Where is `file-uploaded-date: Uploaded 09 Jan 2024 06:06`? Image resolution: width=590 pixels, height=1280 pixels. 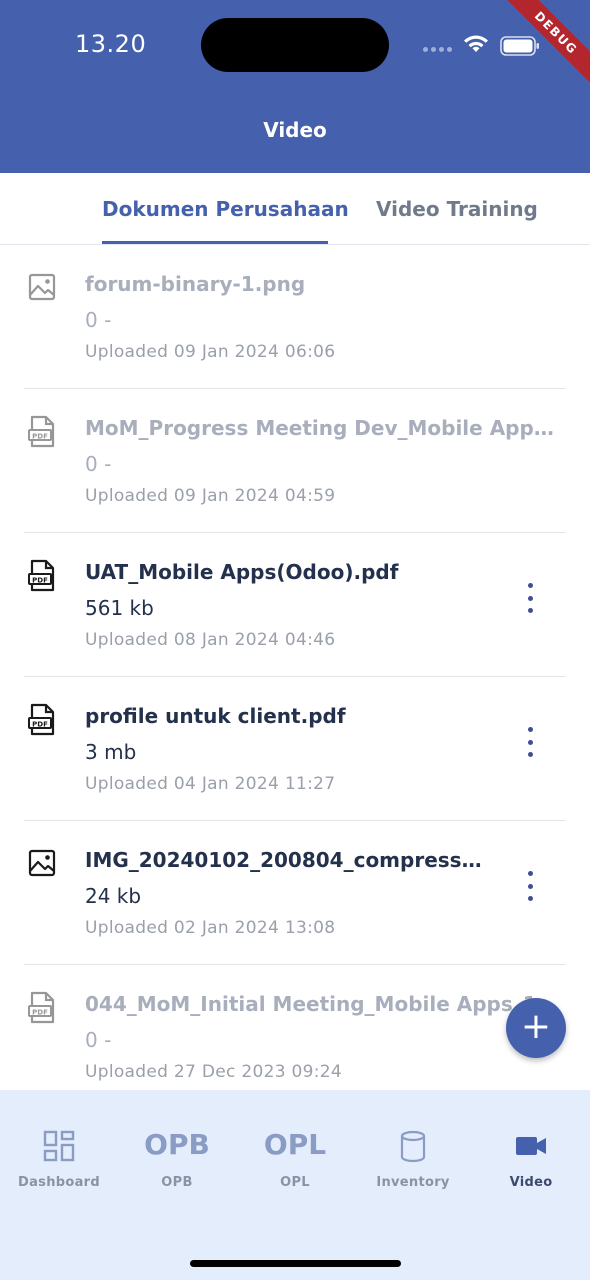
file-uploaded-date: Uploaded 09 Jan 2024 06:06 is located at coordinates (210, 352).